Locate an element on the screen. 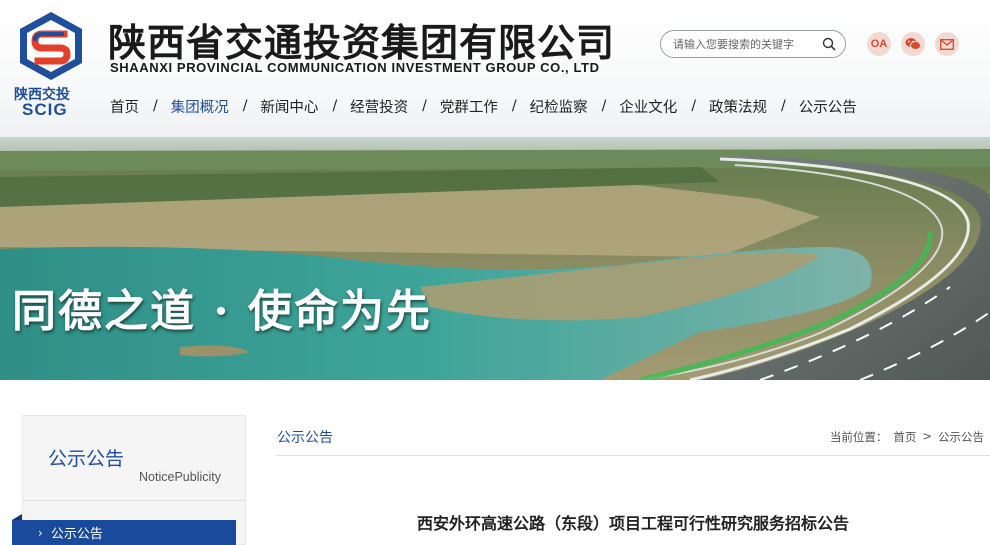  site-logo: 陕西交投 SCIG is located at coordinates (50, 66).